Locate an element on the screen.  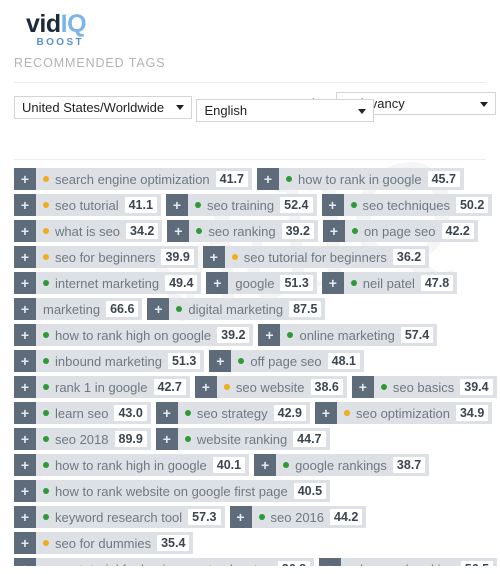
tag-chip: + seo techniques 50.2 is located at coordinates (407, 205).